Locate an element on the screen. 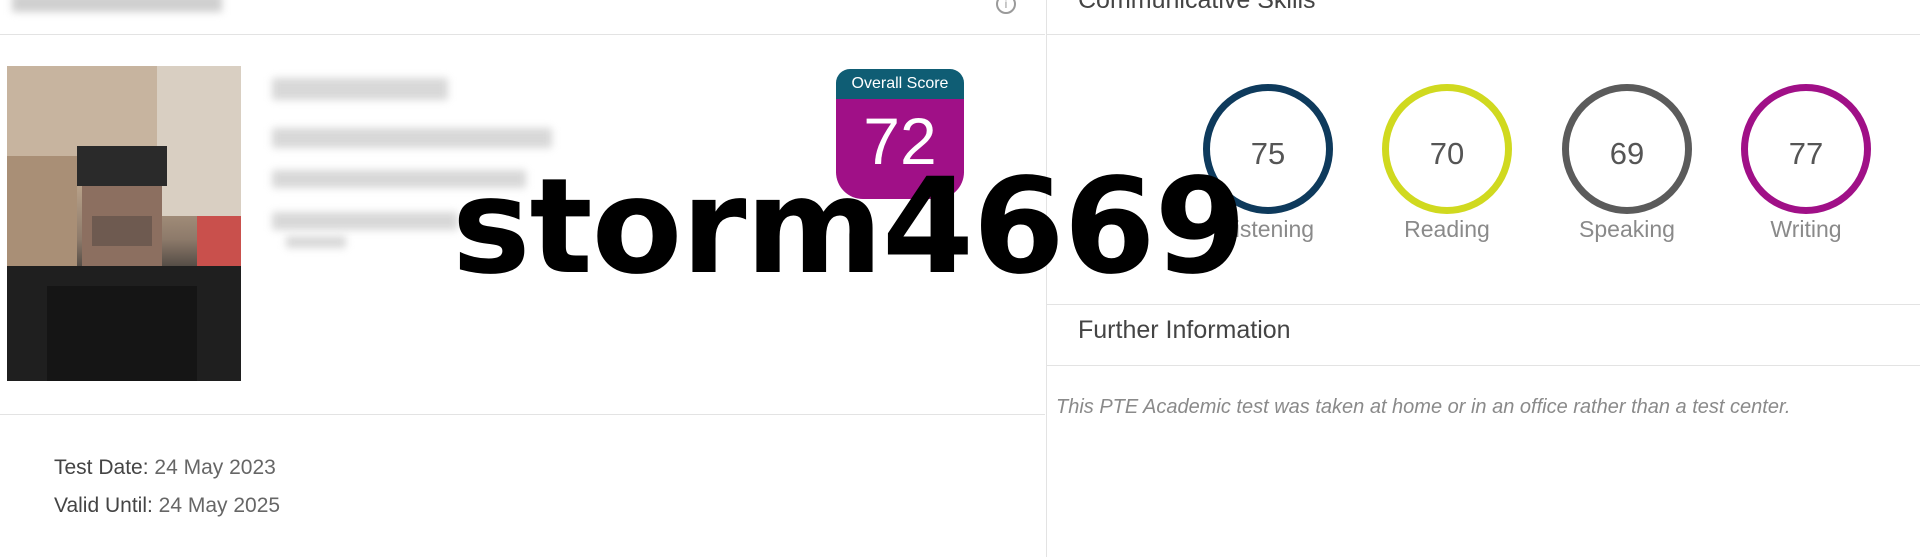 The width and height of the screenshot is (1920, 557). skill-score: 70 is located at coordinates (1447, 153).